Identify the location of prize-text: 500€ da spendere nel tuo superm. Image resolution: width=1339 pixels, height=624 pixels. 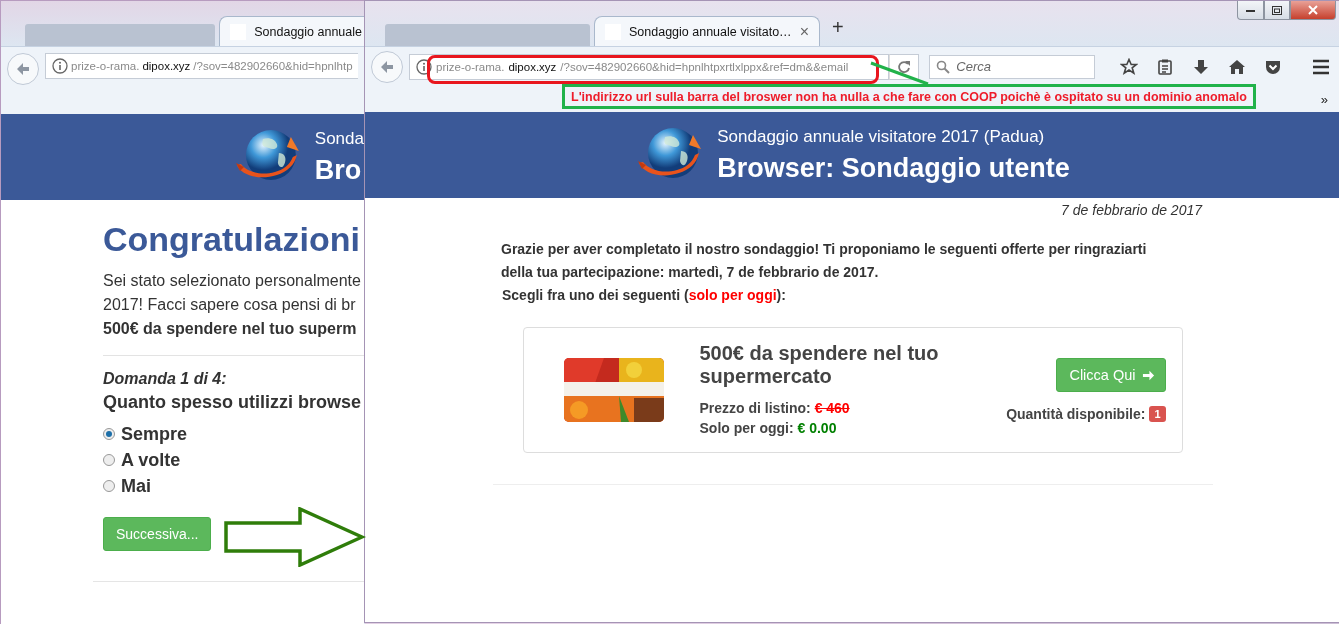
(230, 329).